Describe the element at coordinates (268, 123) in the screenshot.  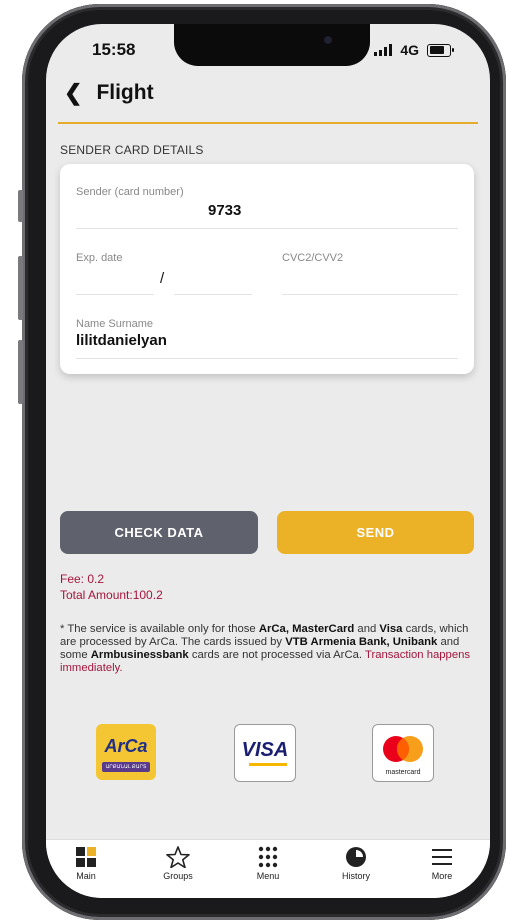
I see `header-divider` at that location.